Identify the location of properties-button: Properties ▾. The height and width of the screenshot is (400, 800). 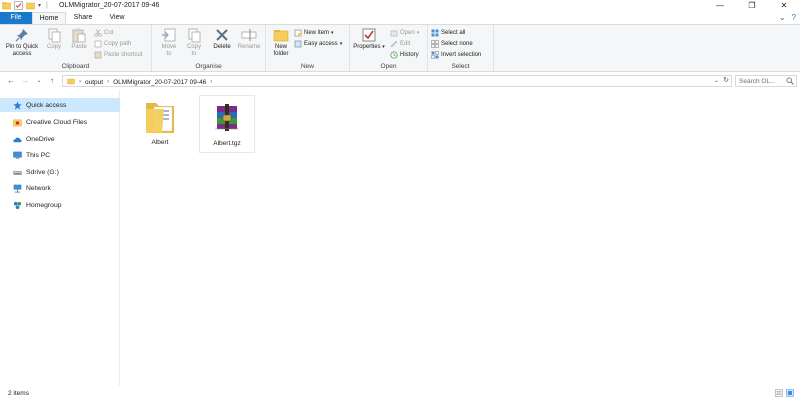
(369, 39).